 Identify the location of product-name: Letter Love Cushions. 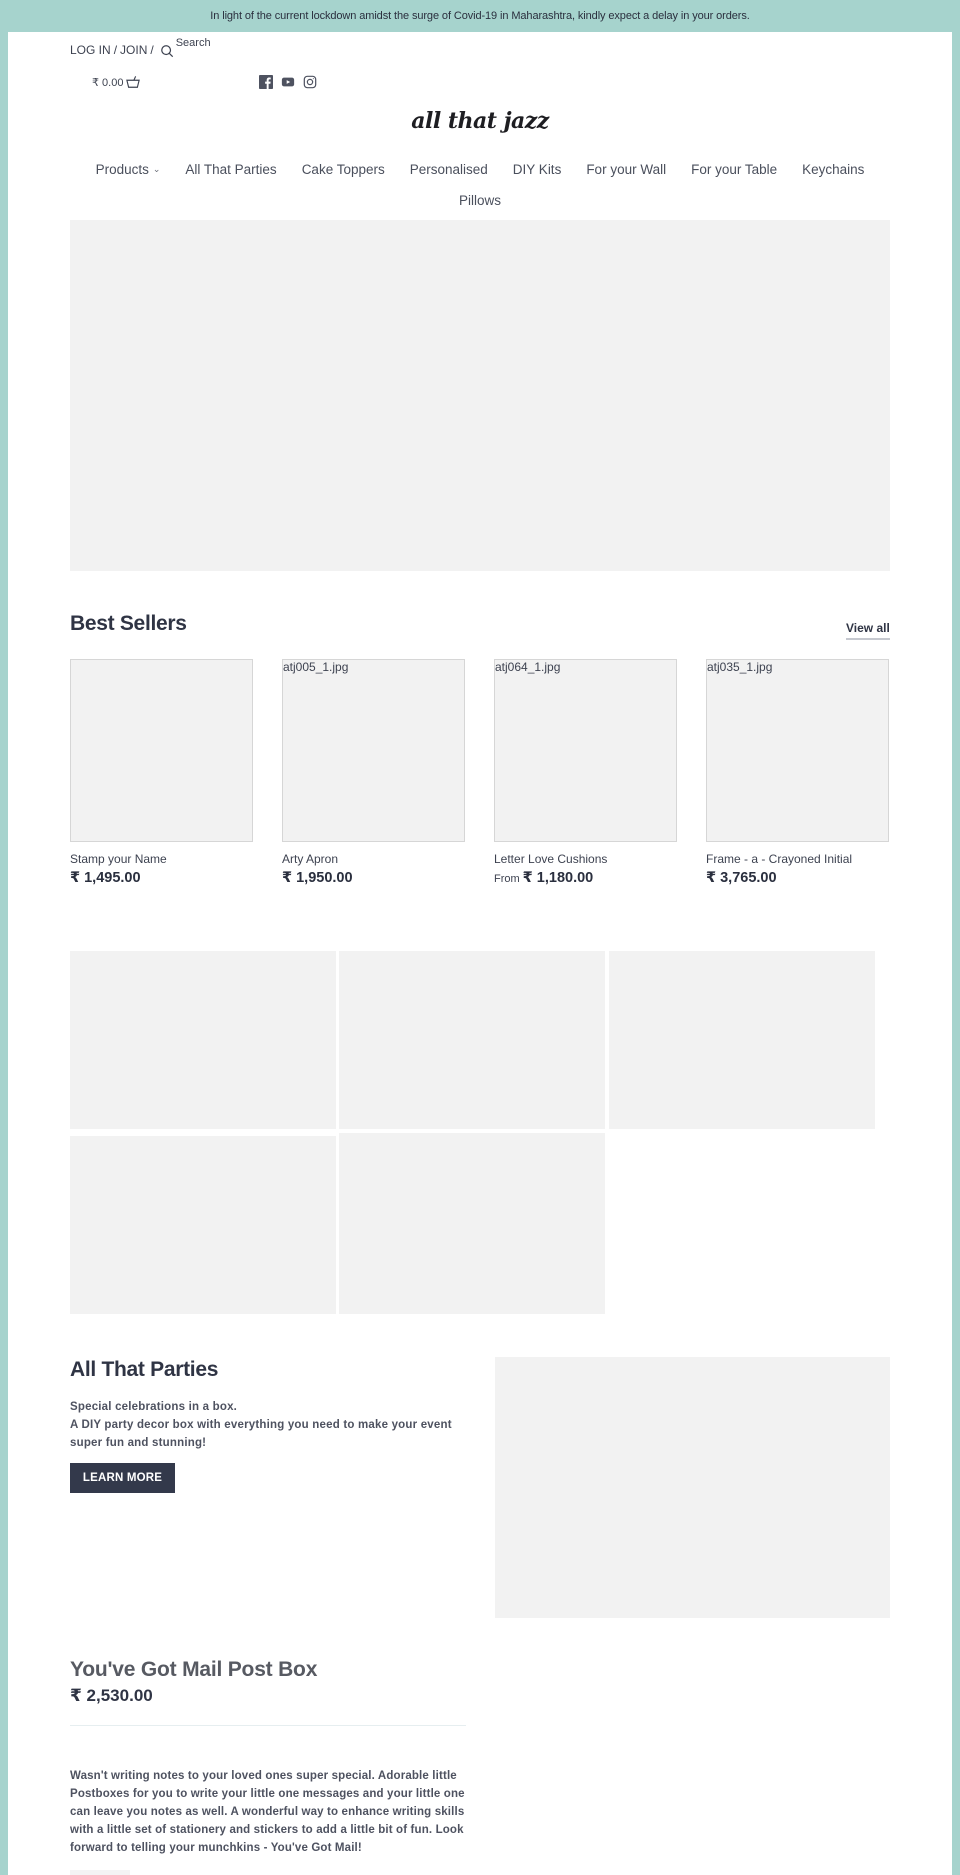
(585, 859).